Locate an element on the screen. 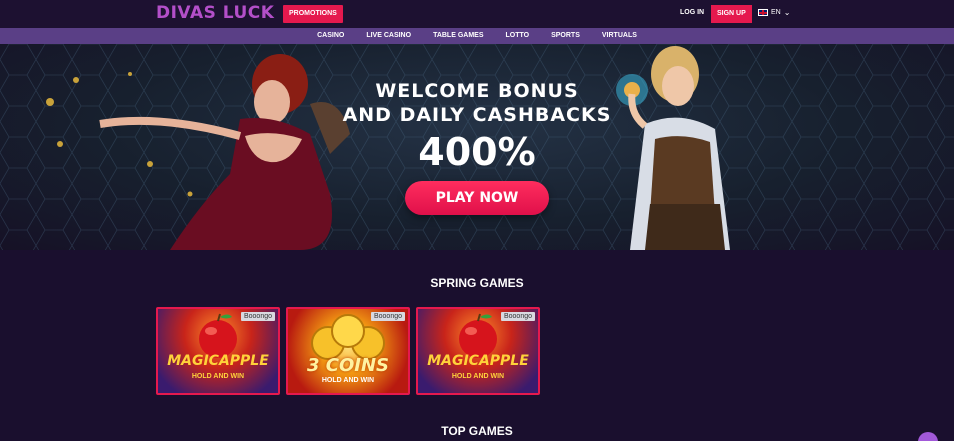 The image size is (954, 441). game-tile-magic-apple-2: Booongo MAGICAPPLE HOLD AND WIN is located at coordinates (478, 351).